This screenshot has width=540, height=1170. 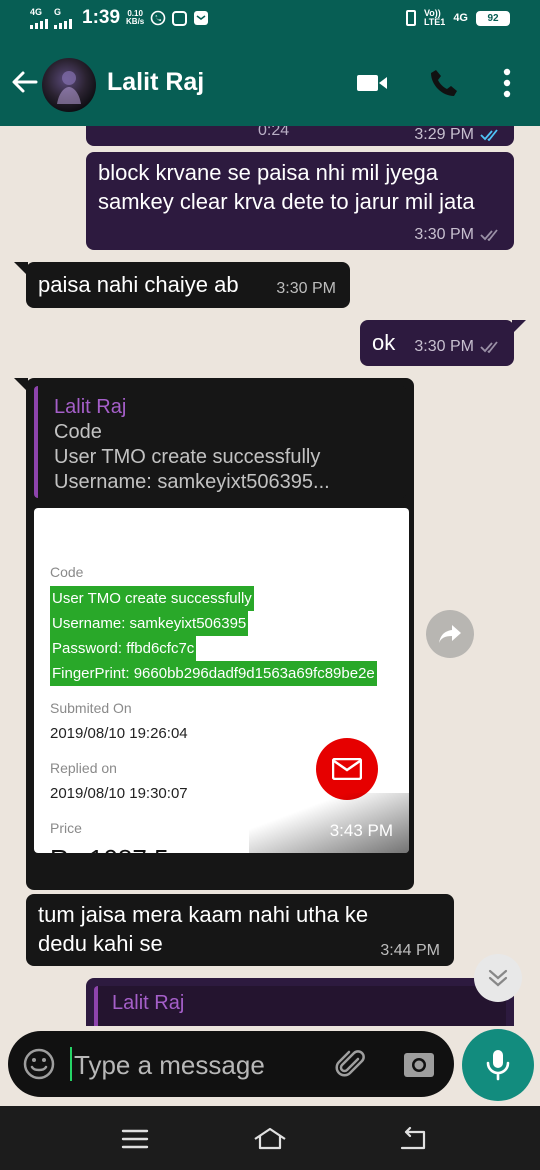 What do you see at coordinates (71, 1064) in the screenshot?
I see `text-caret` at bounding box center [71, 1064].